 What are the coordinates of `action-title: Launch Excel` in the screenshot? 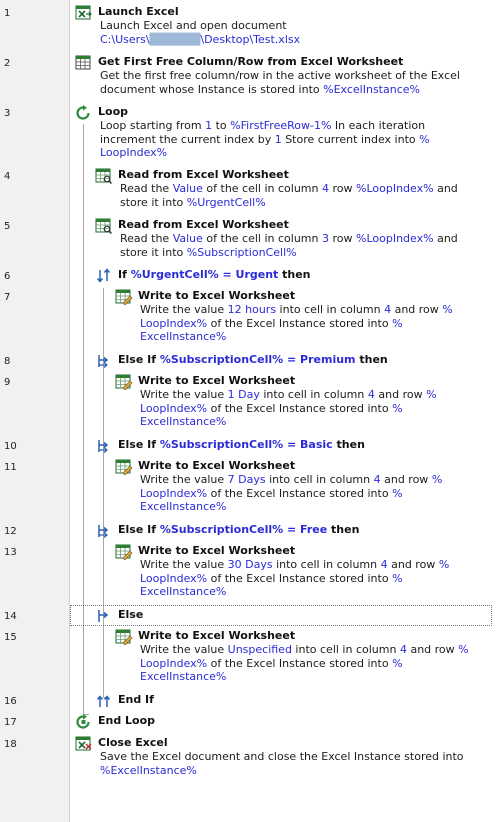 It's located at (138, 11).